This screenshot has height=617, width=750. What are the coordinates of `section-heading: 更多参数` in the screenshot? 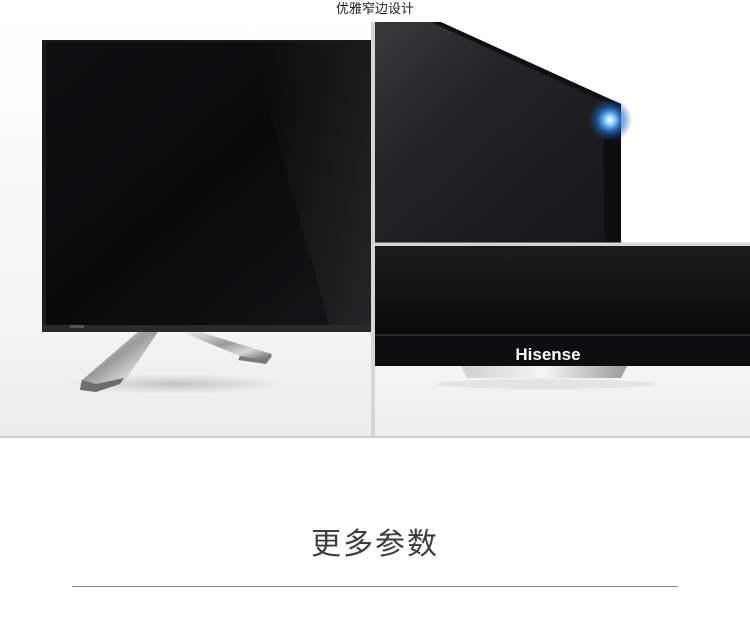 It's located at (375, 544).